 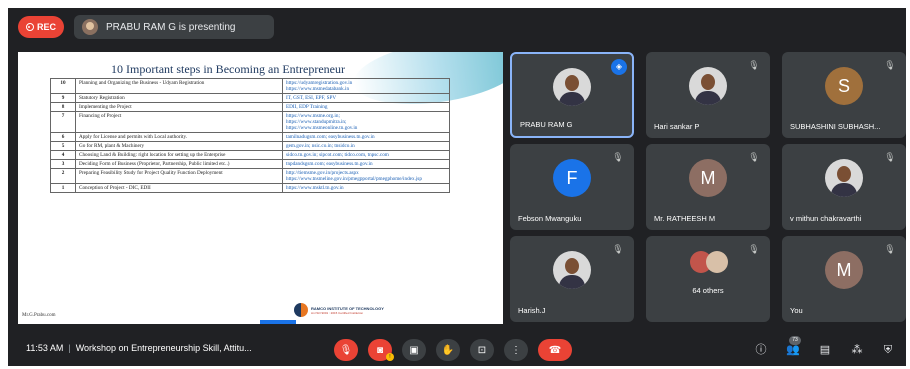 I want to click on others-avatars, so click(x=708, y=263).